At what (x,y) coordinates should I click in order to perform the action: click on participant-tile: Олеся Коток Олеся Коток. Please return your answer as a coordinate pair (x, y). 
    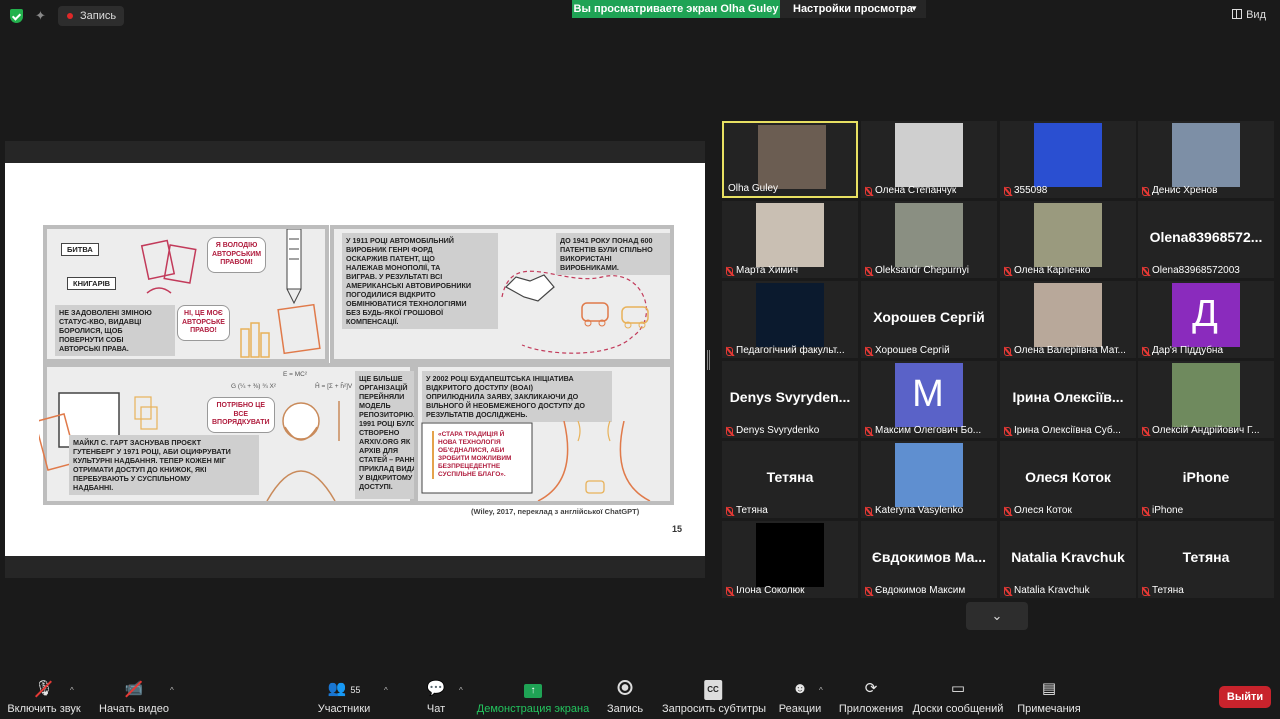
    Looking at the image, I should click on (1068, 479).